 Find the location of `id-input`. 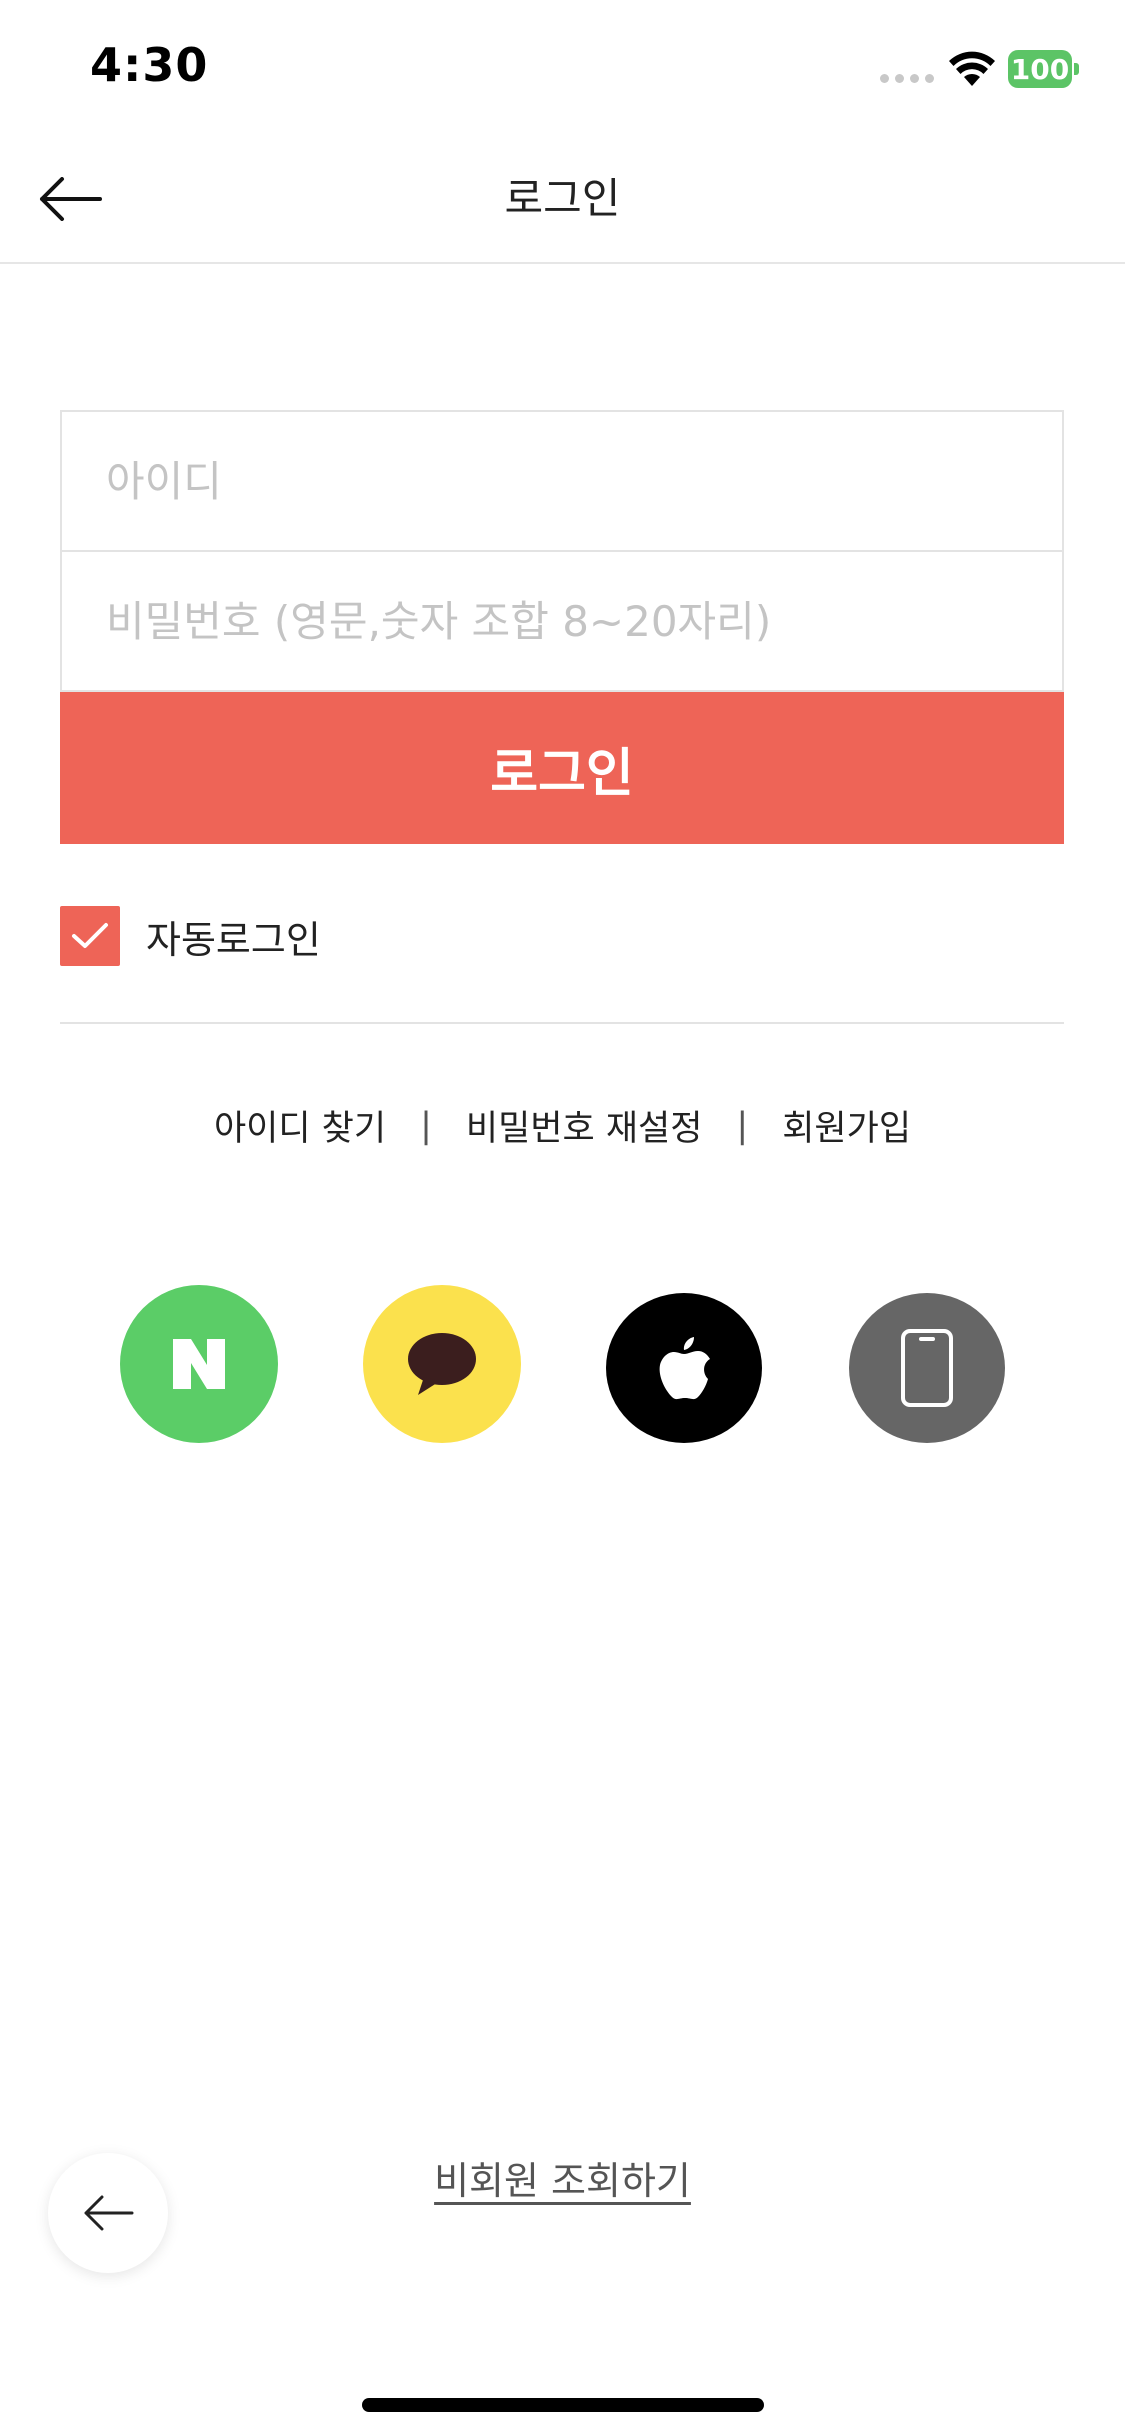

id-input is located at coordinates (562, 481).